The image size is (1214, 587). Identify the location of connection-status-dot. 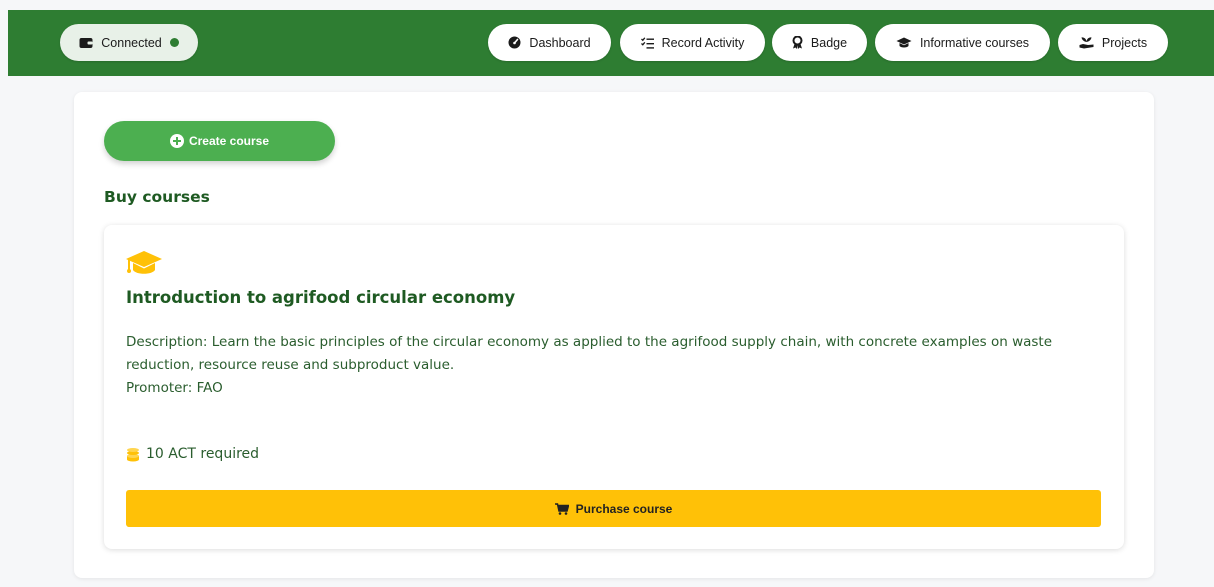
(174, 42).